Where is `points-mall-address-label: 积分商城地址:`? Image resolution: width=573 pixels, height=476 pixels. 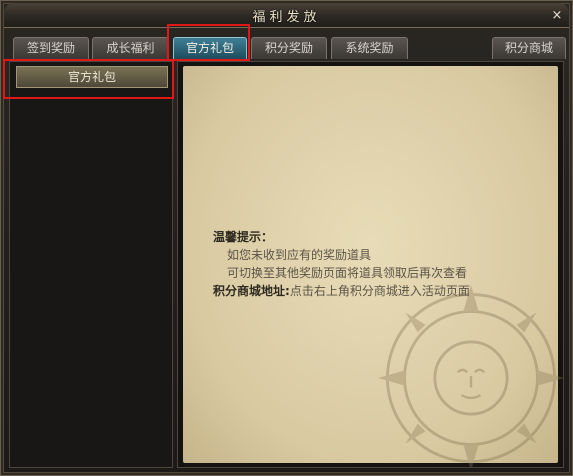
points-mall-address-label: 积分商城地址: is located at coordinates (251, 291).